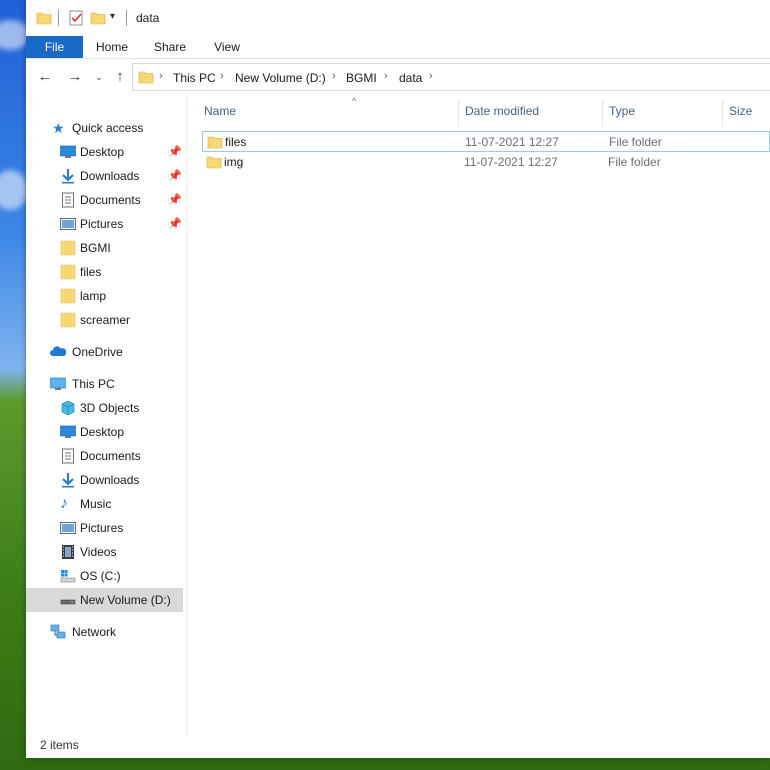  I want to click on recent-locations-chevron-icon: ⌄, so click(99, 77).